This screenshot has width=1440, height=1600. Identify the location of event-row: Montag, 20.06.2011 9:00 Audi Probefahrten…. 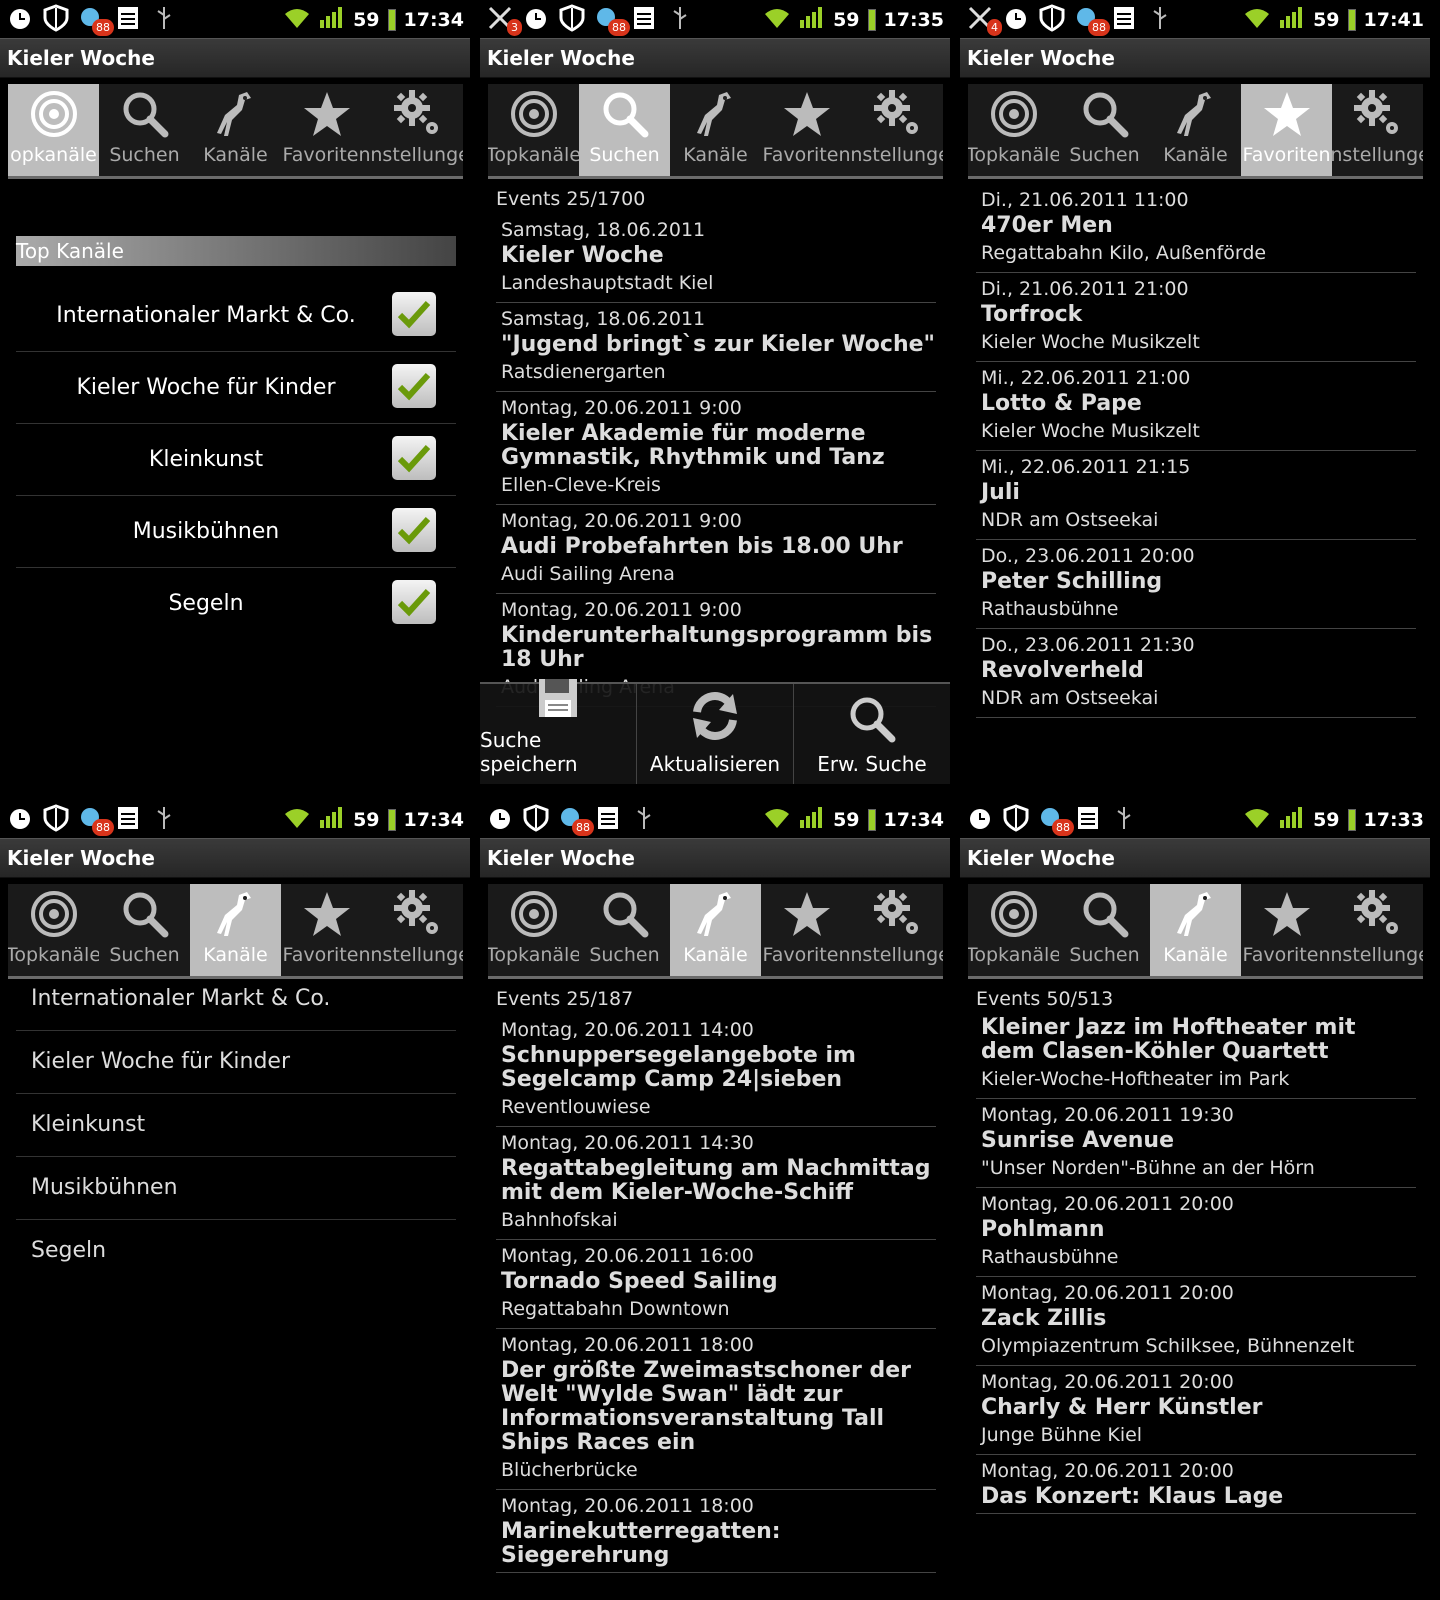
(716, 549).